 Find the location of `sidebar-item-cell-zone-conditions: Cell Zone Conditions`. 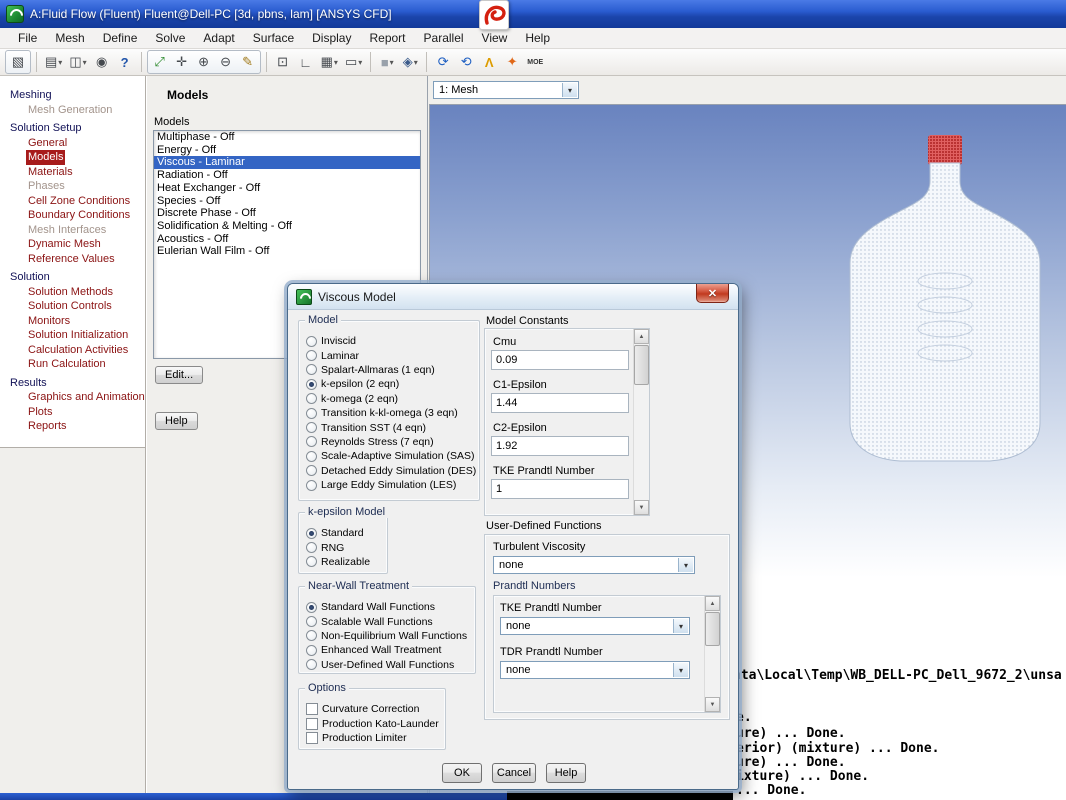

sidebar-item-cell-zone-conditions: Cell Zone Conditions is located at coordinates (79, 201).